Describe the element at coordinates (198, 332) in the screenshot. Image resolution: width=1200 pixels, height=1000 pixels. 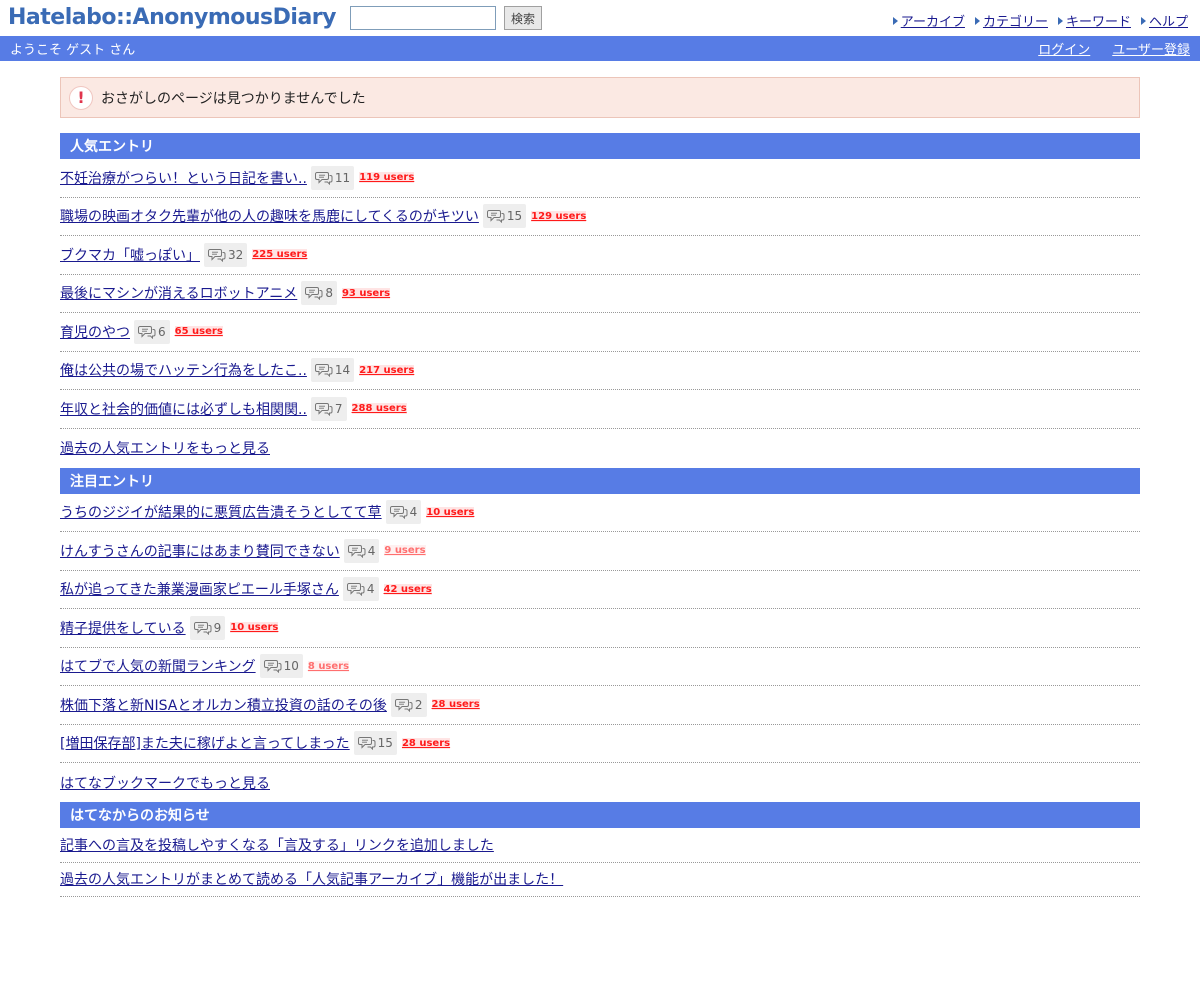
I see `bookmark-users-badge: 65 users` at that location.